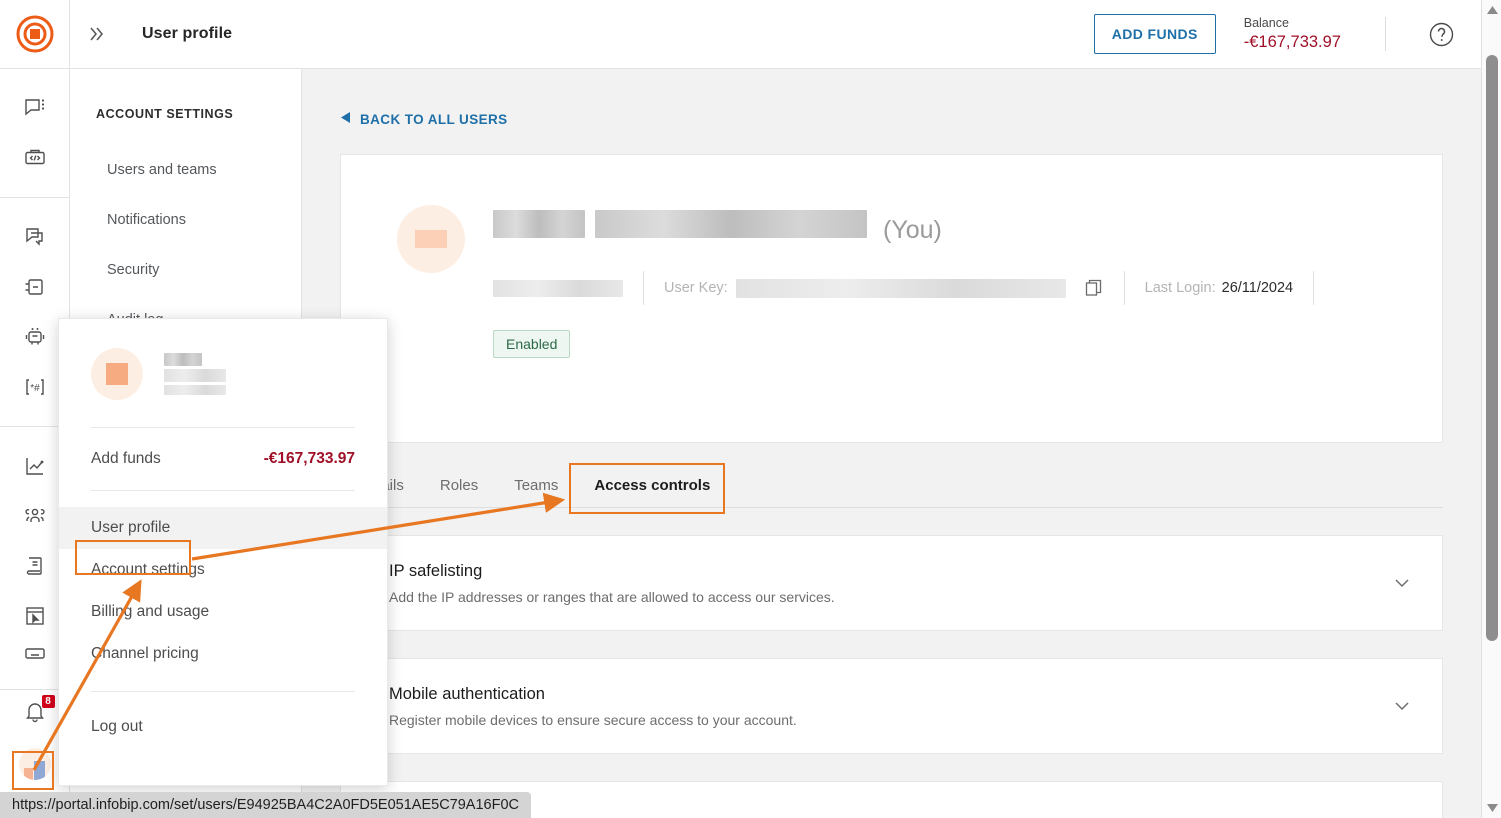 The height and width of the screenshot is (818, 1501). What do you see at coordinates (436, 570) in the screenshot?
I see `section-title: IP safelisting` at bounding box center [436, 570].